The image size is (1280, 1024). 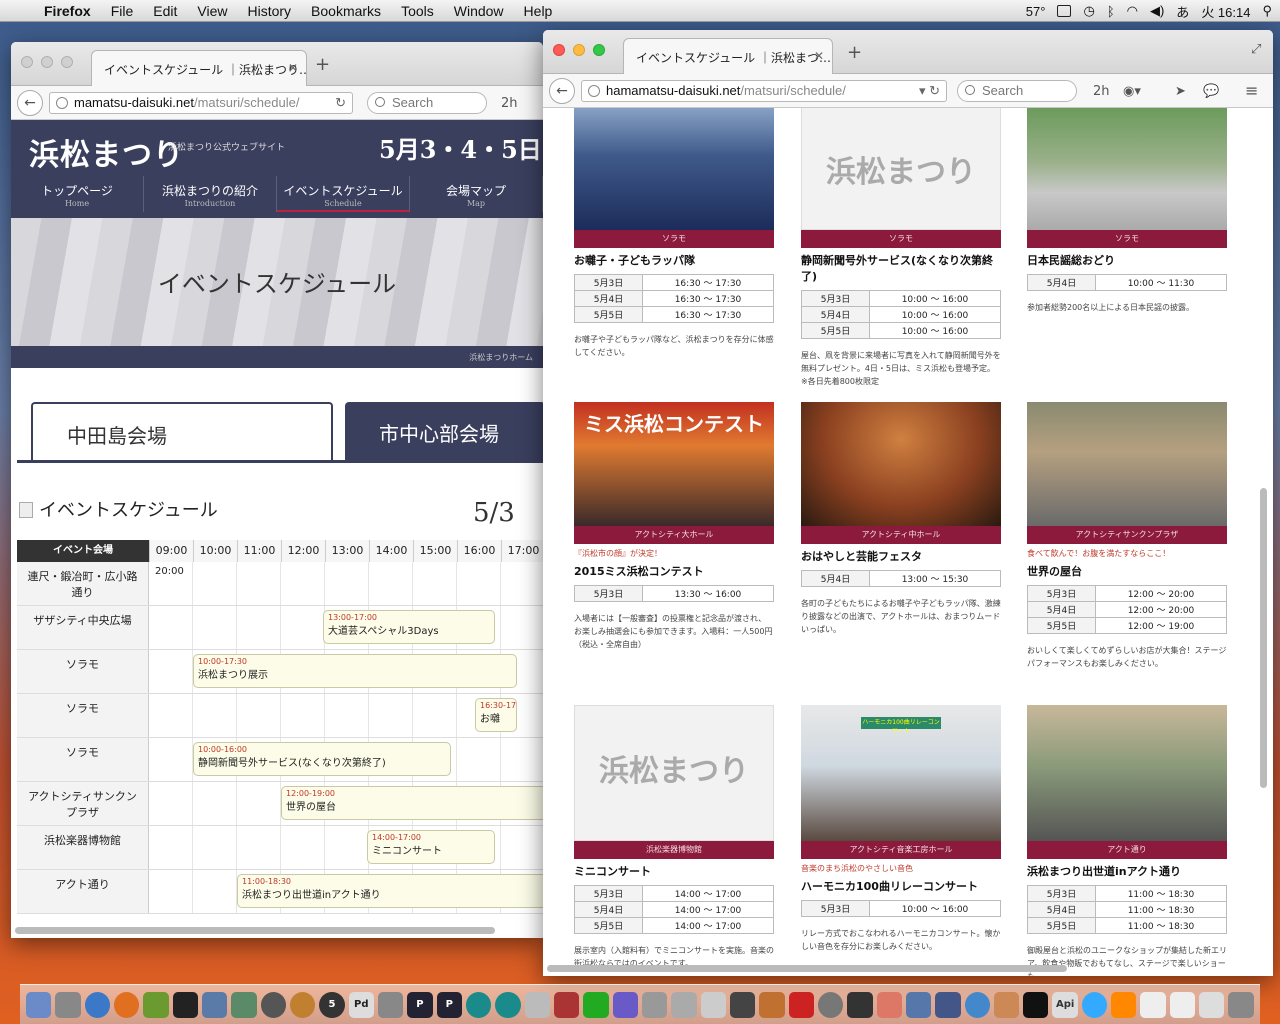 I want to click on wifi-icon: ◠, so click(x=1132, y=11).